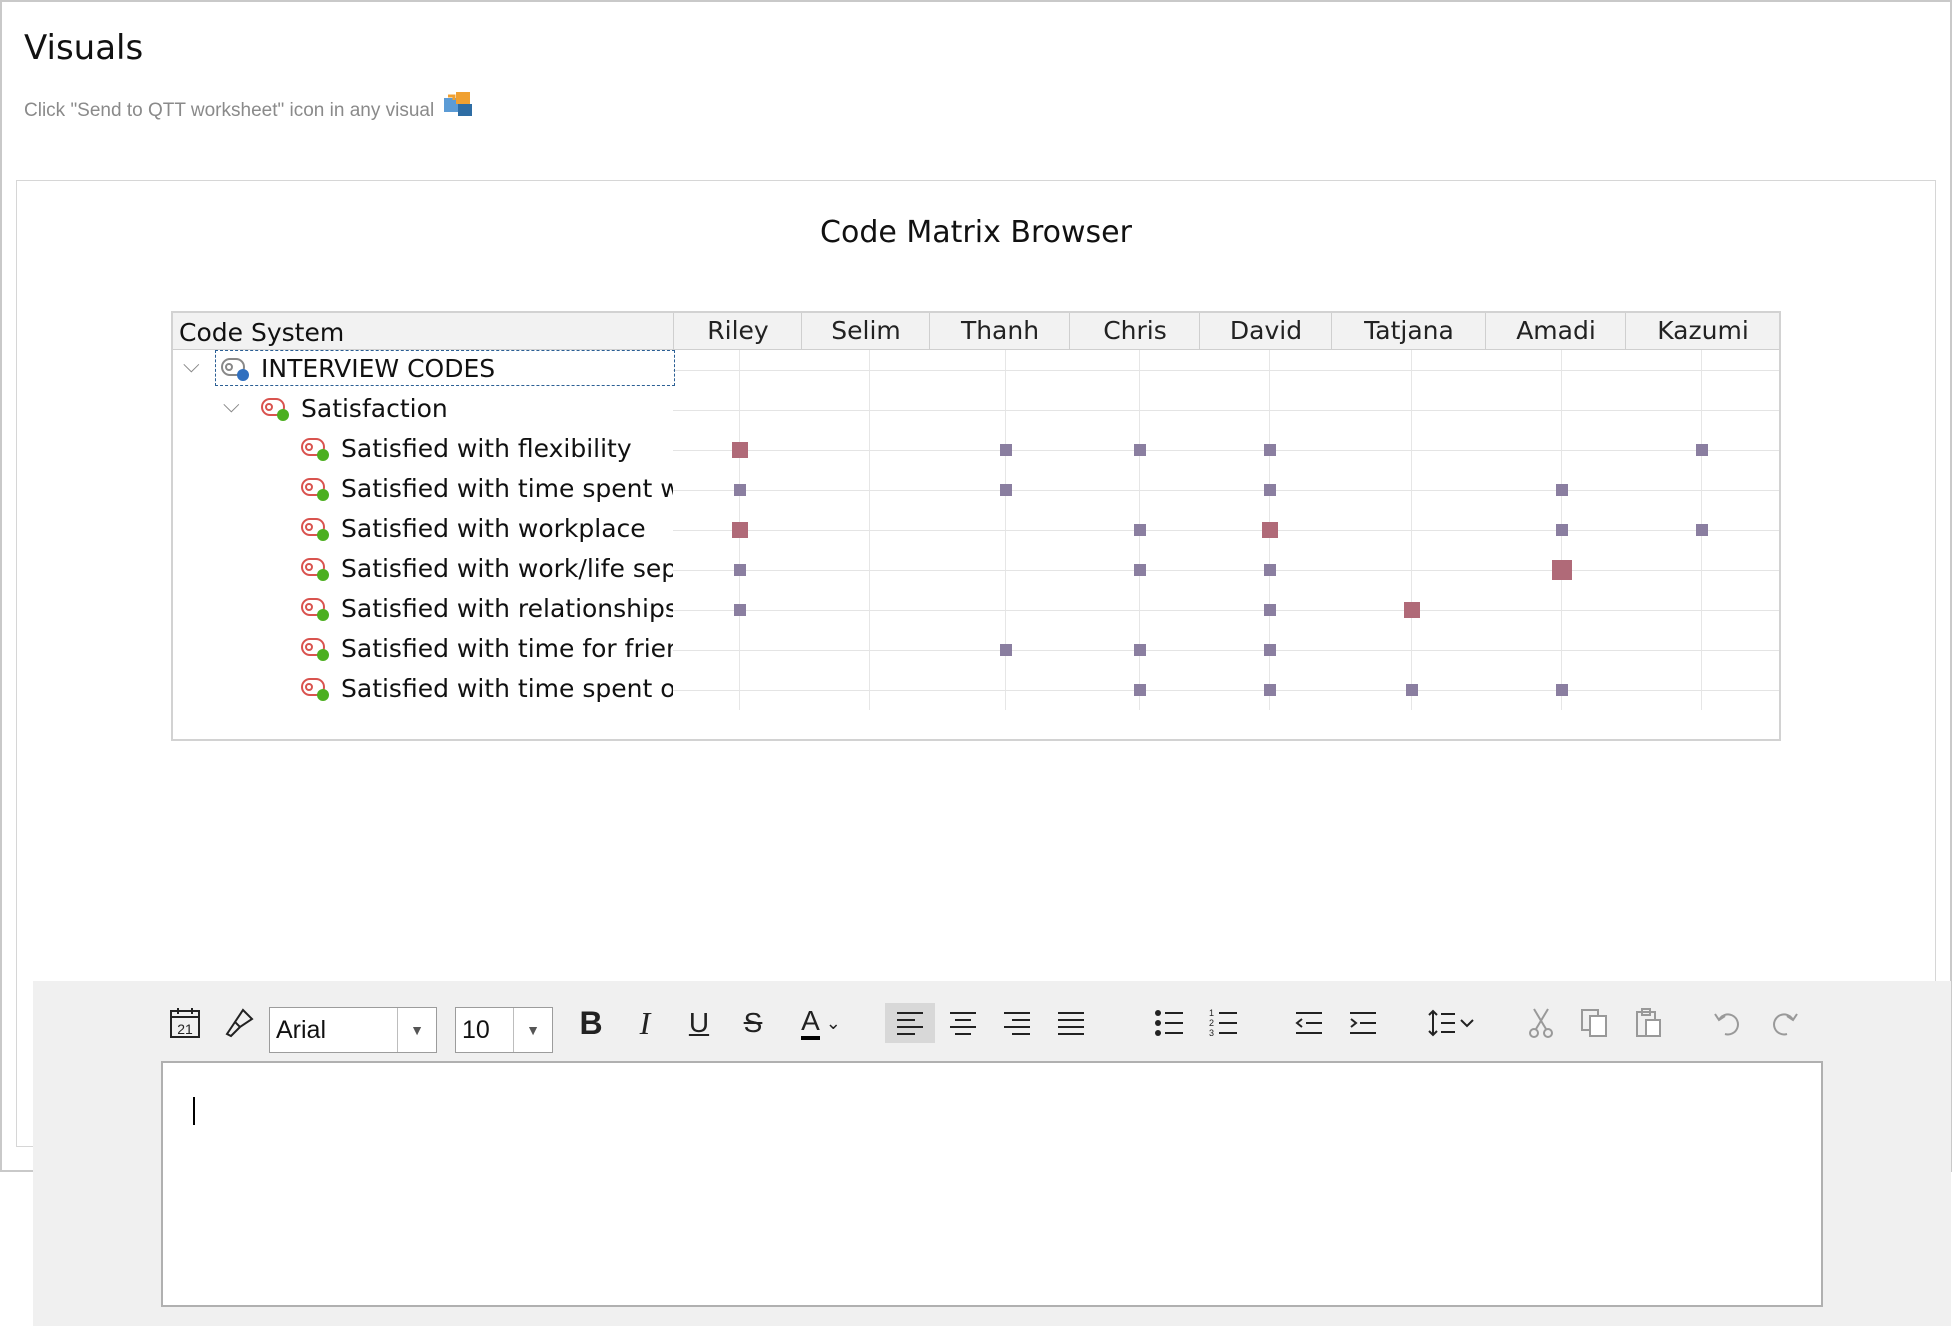 This screenshot has height=1326, width=1952. I want to click on code-system-header: Code System, so click(261, 332).